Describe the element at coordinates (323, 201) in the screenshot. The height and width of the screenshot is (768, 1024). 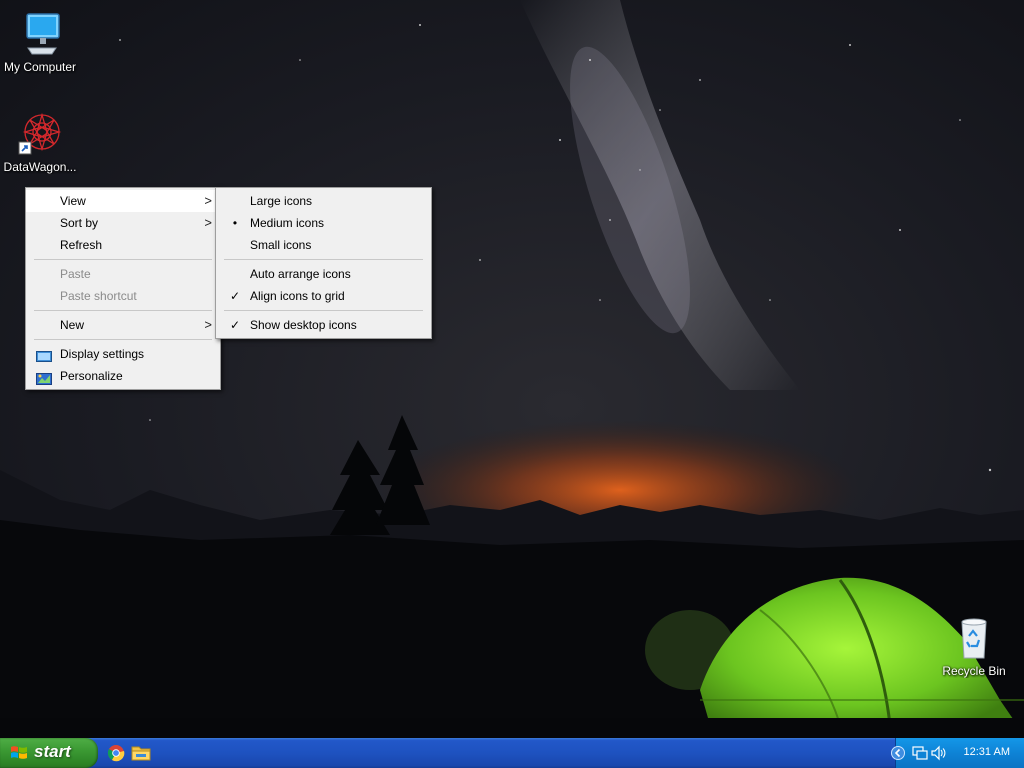
I see `menu-item-large-icons: Large icons` at that location.